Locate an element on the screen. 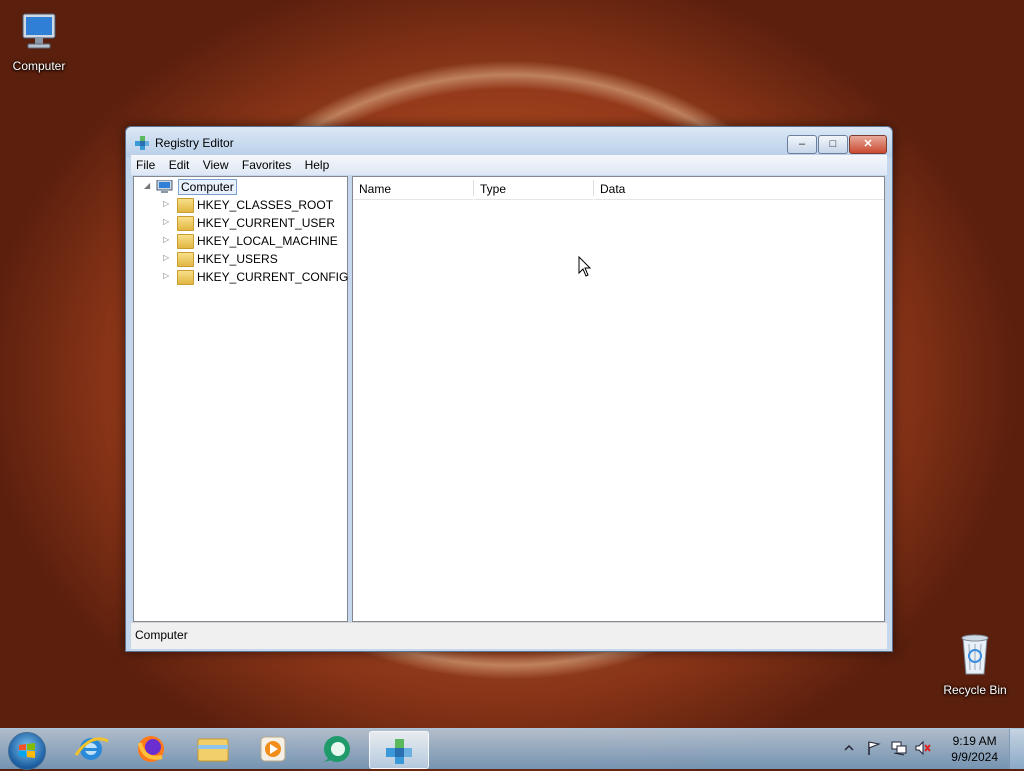  taskbar-firefox is located at coordinates (151, 749).